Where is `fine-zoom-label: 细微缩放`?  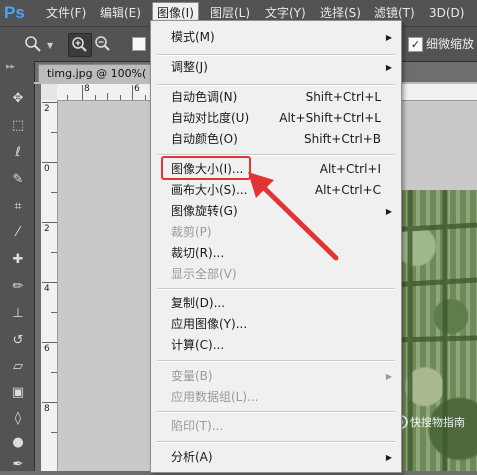
fine-zoom-label: 细微缩放 is located at coordinates (450, 44).